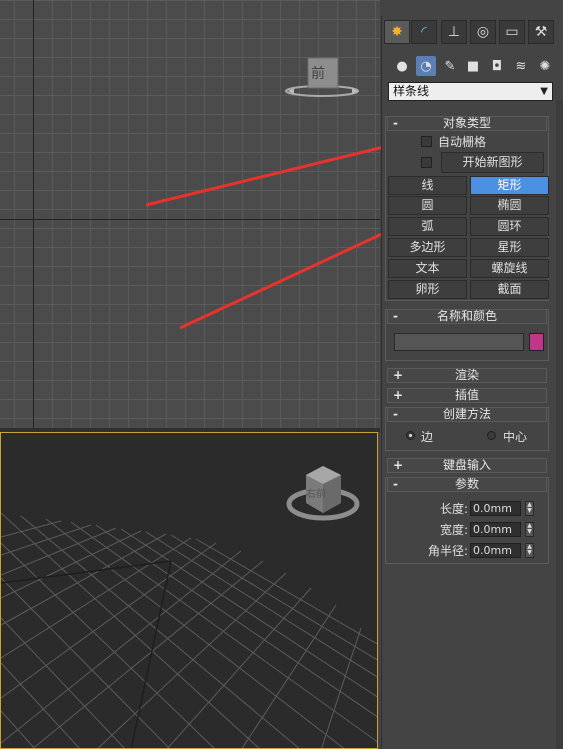 The width and height of the screenshot is (563, 749). What do you see at coordinates (427, 289) in the screenshot?
I see `egg-button: 卵形` at bounding box center [427, 289].